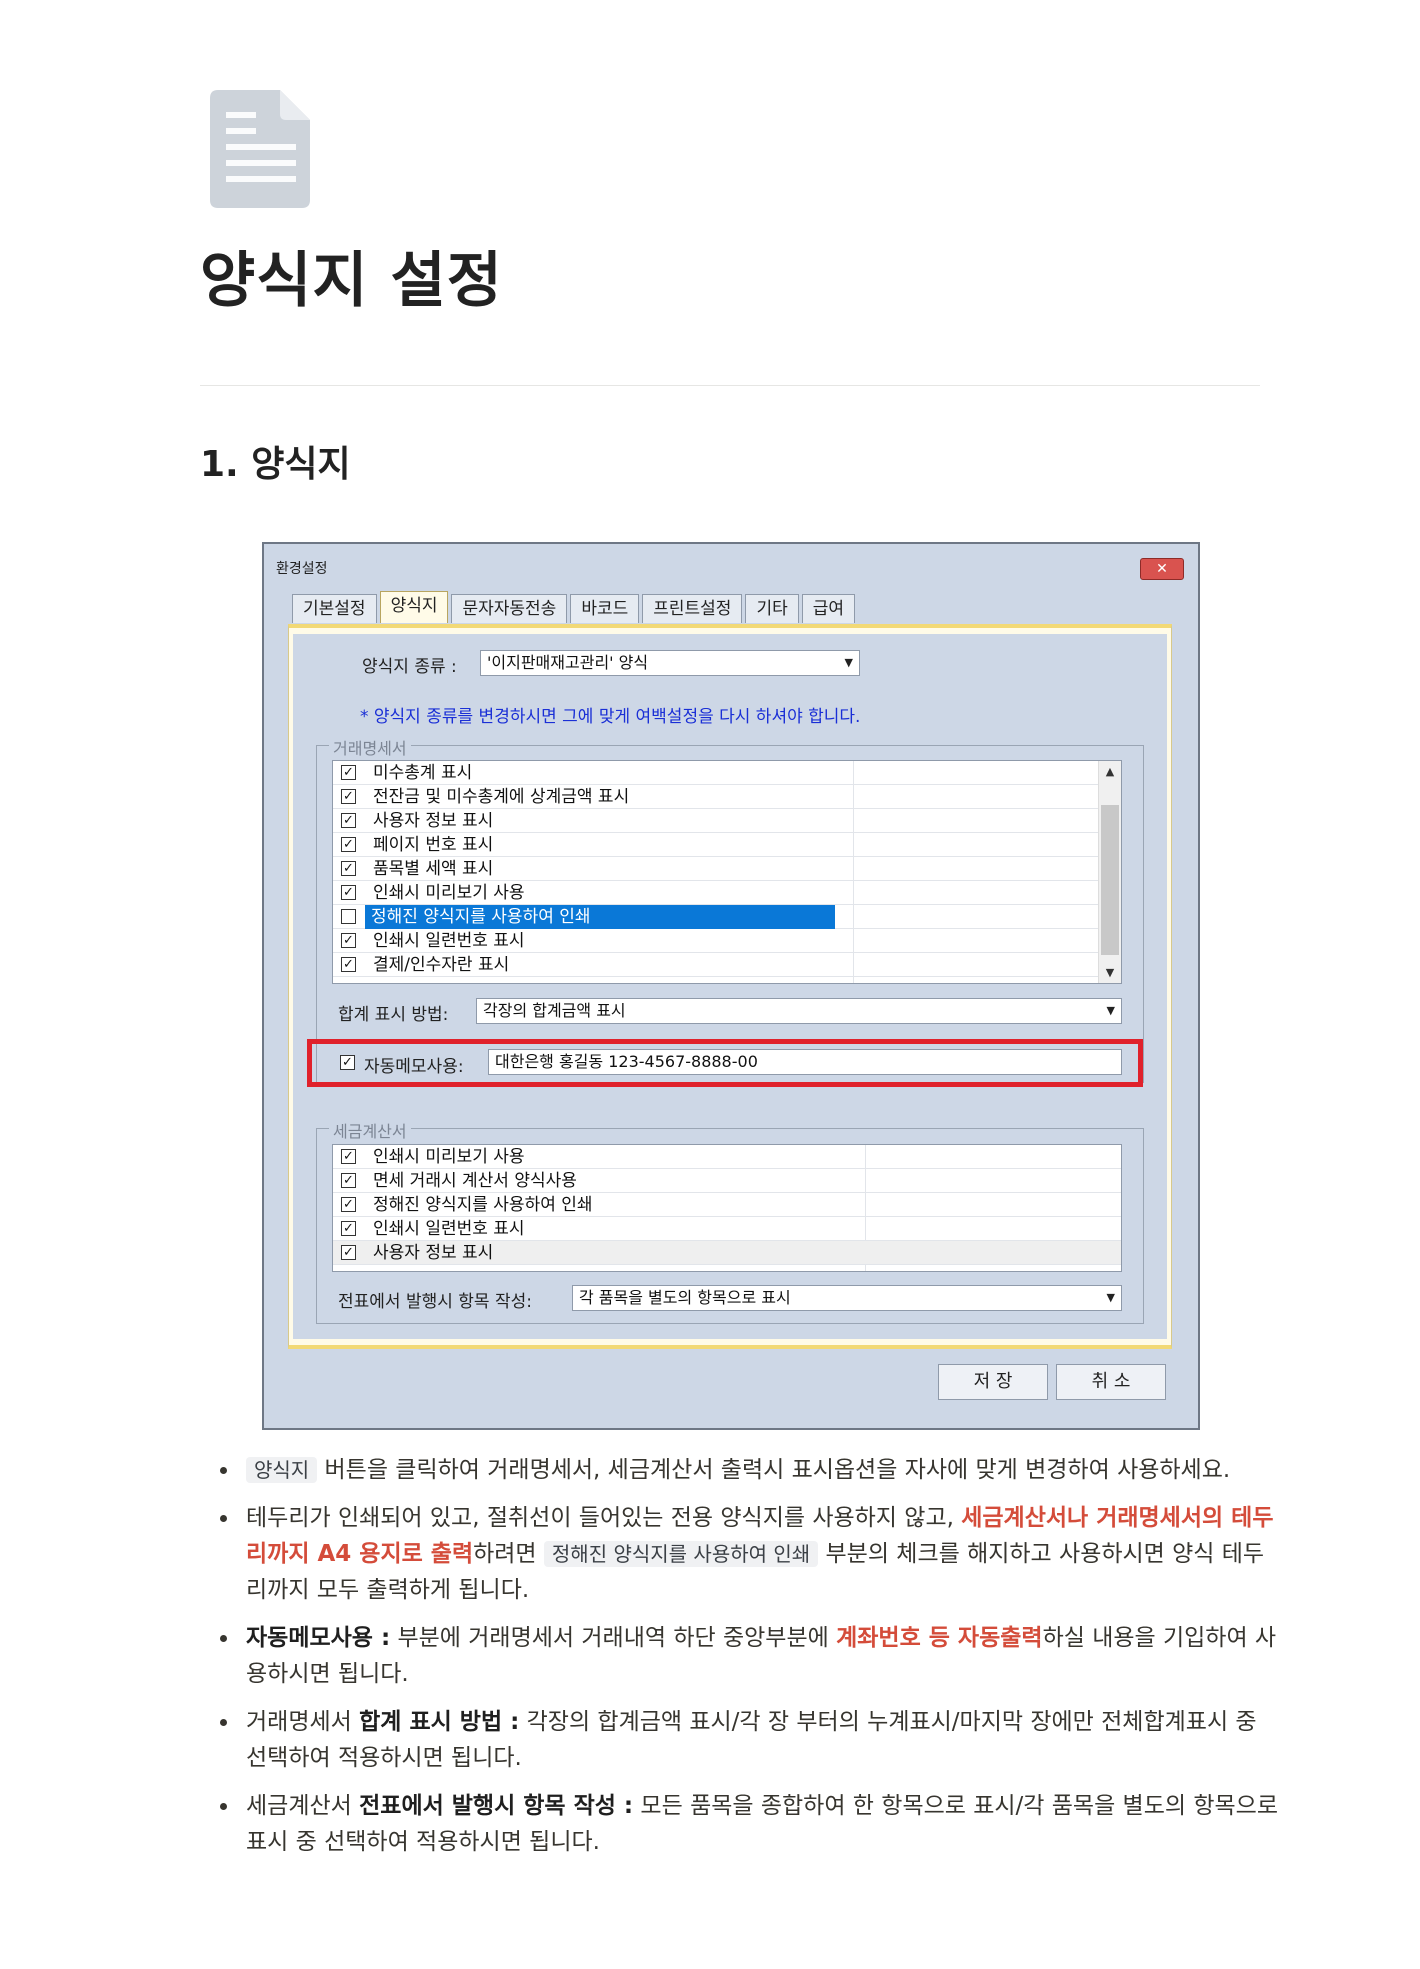 The height and width of the screenshot is (1969, 1420). What do you see at coordinates (799, 1011) in the screenshot?
I see `total-method-select: 각장의 합계금액 표시 ▼` at bounding box center [799, 1011].